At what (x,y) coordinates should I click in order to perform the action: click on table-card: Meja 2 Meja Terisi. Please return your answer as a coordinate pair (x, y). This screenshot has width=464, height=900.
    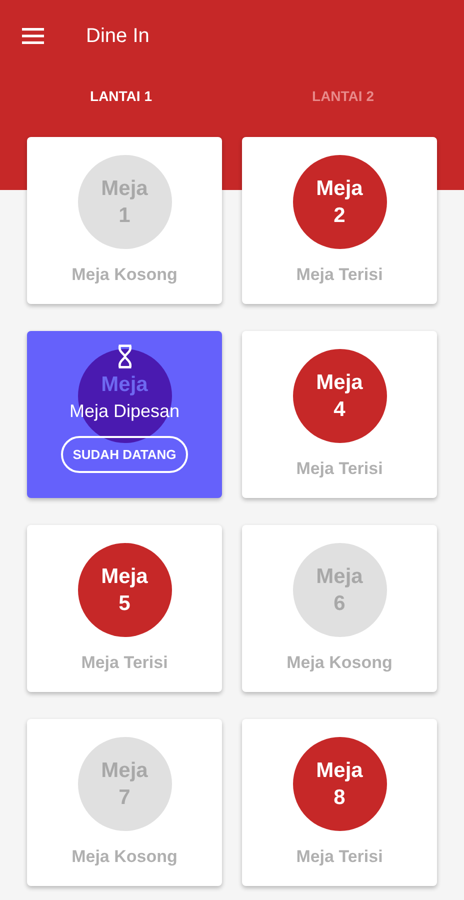
    Looking at the image, I should click on (339, 220).